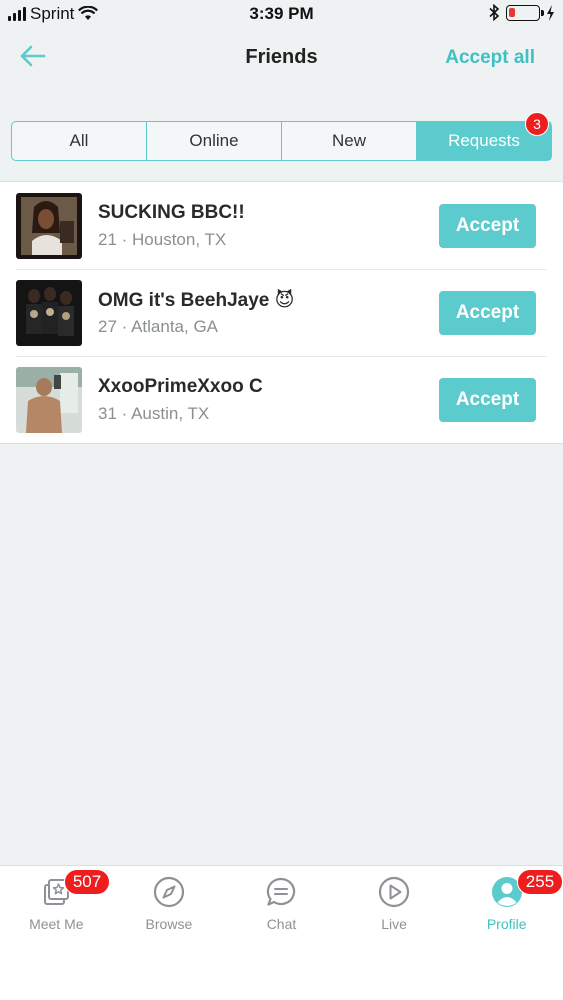 This screenshot has height=1000, width=563. What do you see at coordinates (169, 933) in the screenshot?
I see `tab-browse: Browse` at bounding box center [169, 933].